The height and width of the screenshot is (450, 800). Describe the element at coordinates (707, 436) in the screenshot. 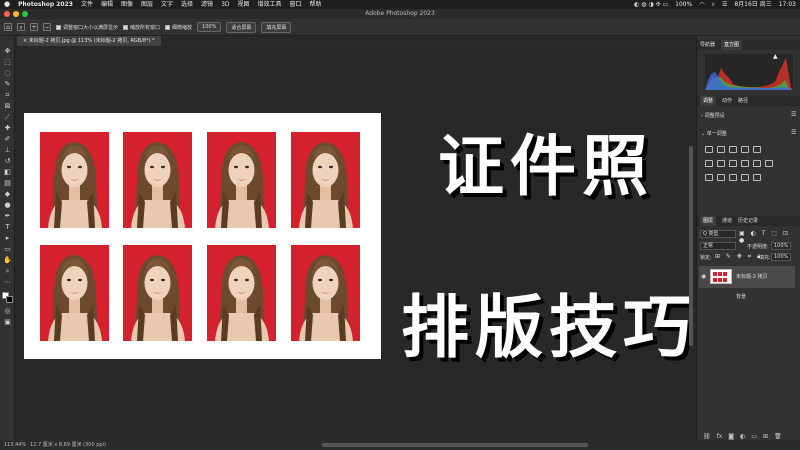

I see `link-layers-icon: ⛓` at that location.